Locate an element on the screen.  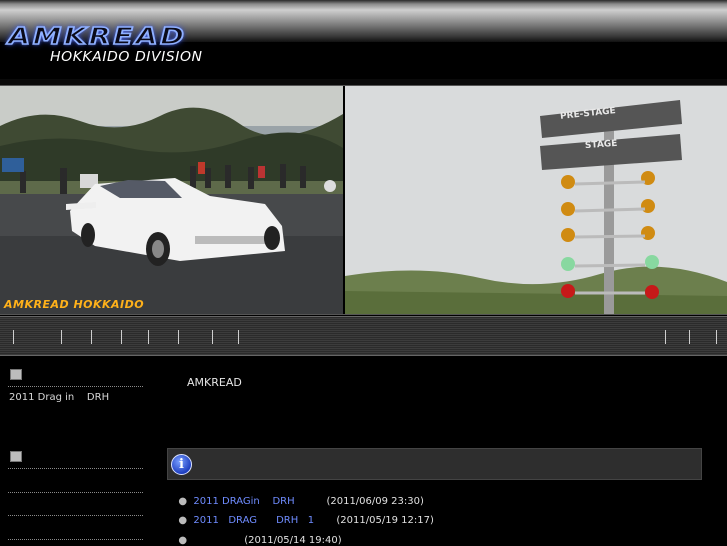
info-icon: i is located at coordinates (181, 464).